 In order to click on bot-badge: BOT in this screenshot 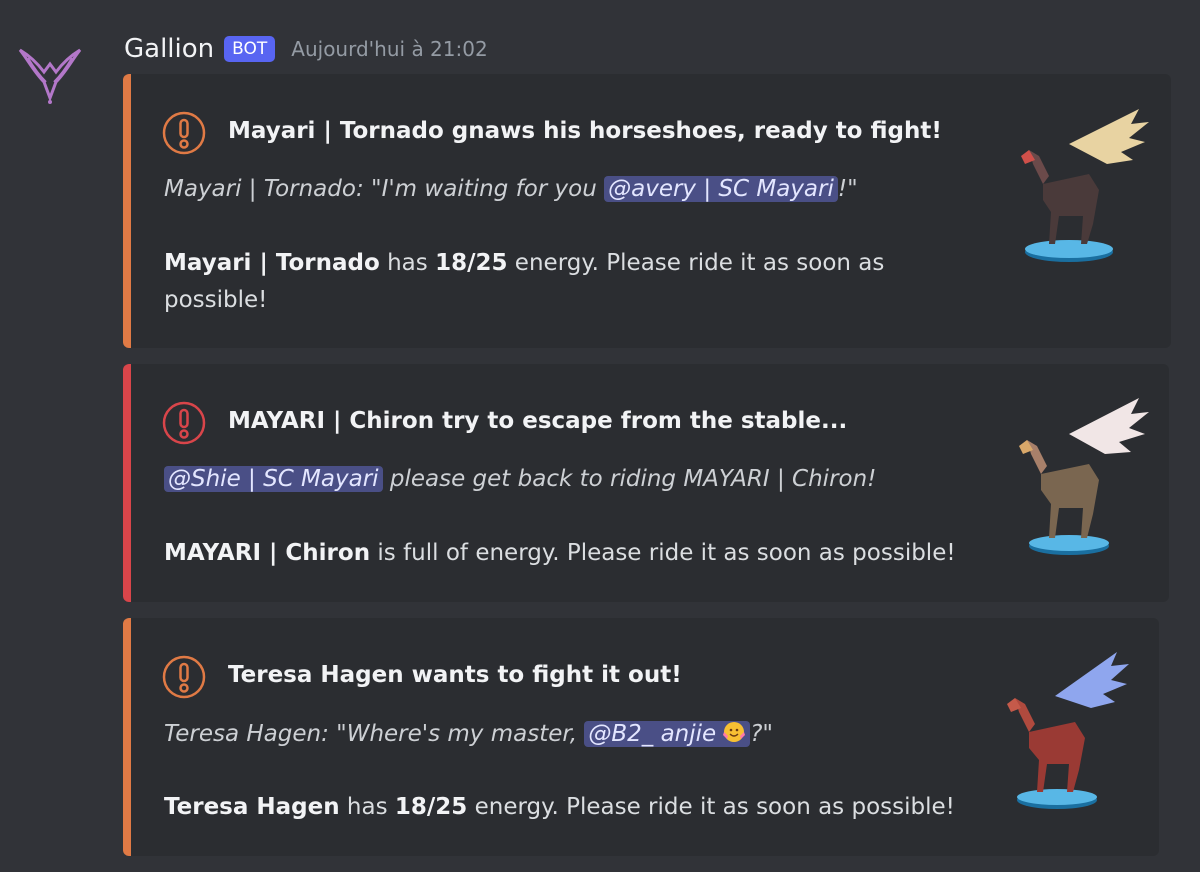, I will do `click(250, 49)`.